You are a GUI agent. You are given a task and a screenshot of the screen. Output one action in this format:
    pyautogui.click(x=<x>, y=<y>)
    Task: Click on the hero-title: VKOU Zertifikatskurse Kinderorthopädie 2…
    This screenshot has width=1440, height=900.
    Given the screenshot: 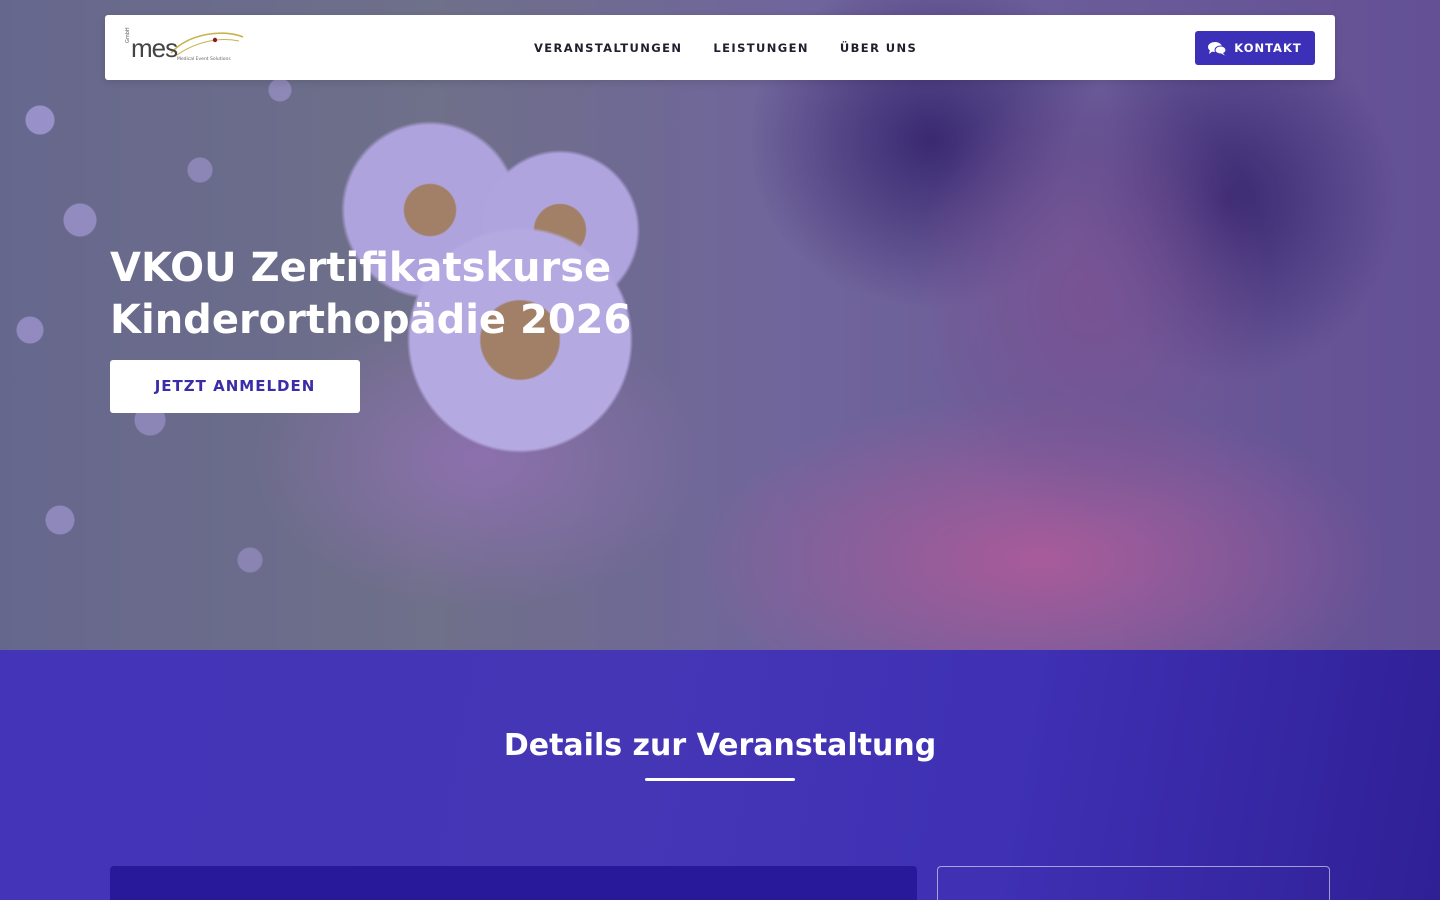 What is the action you would take?
    pyautogui.click(x=420, y=294)
    